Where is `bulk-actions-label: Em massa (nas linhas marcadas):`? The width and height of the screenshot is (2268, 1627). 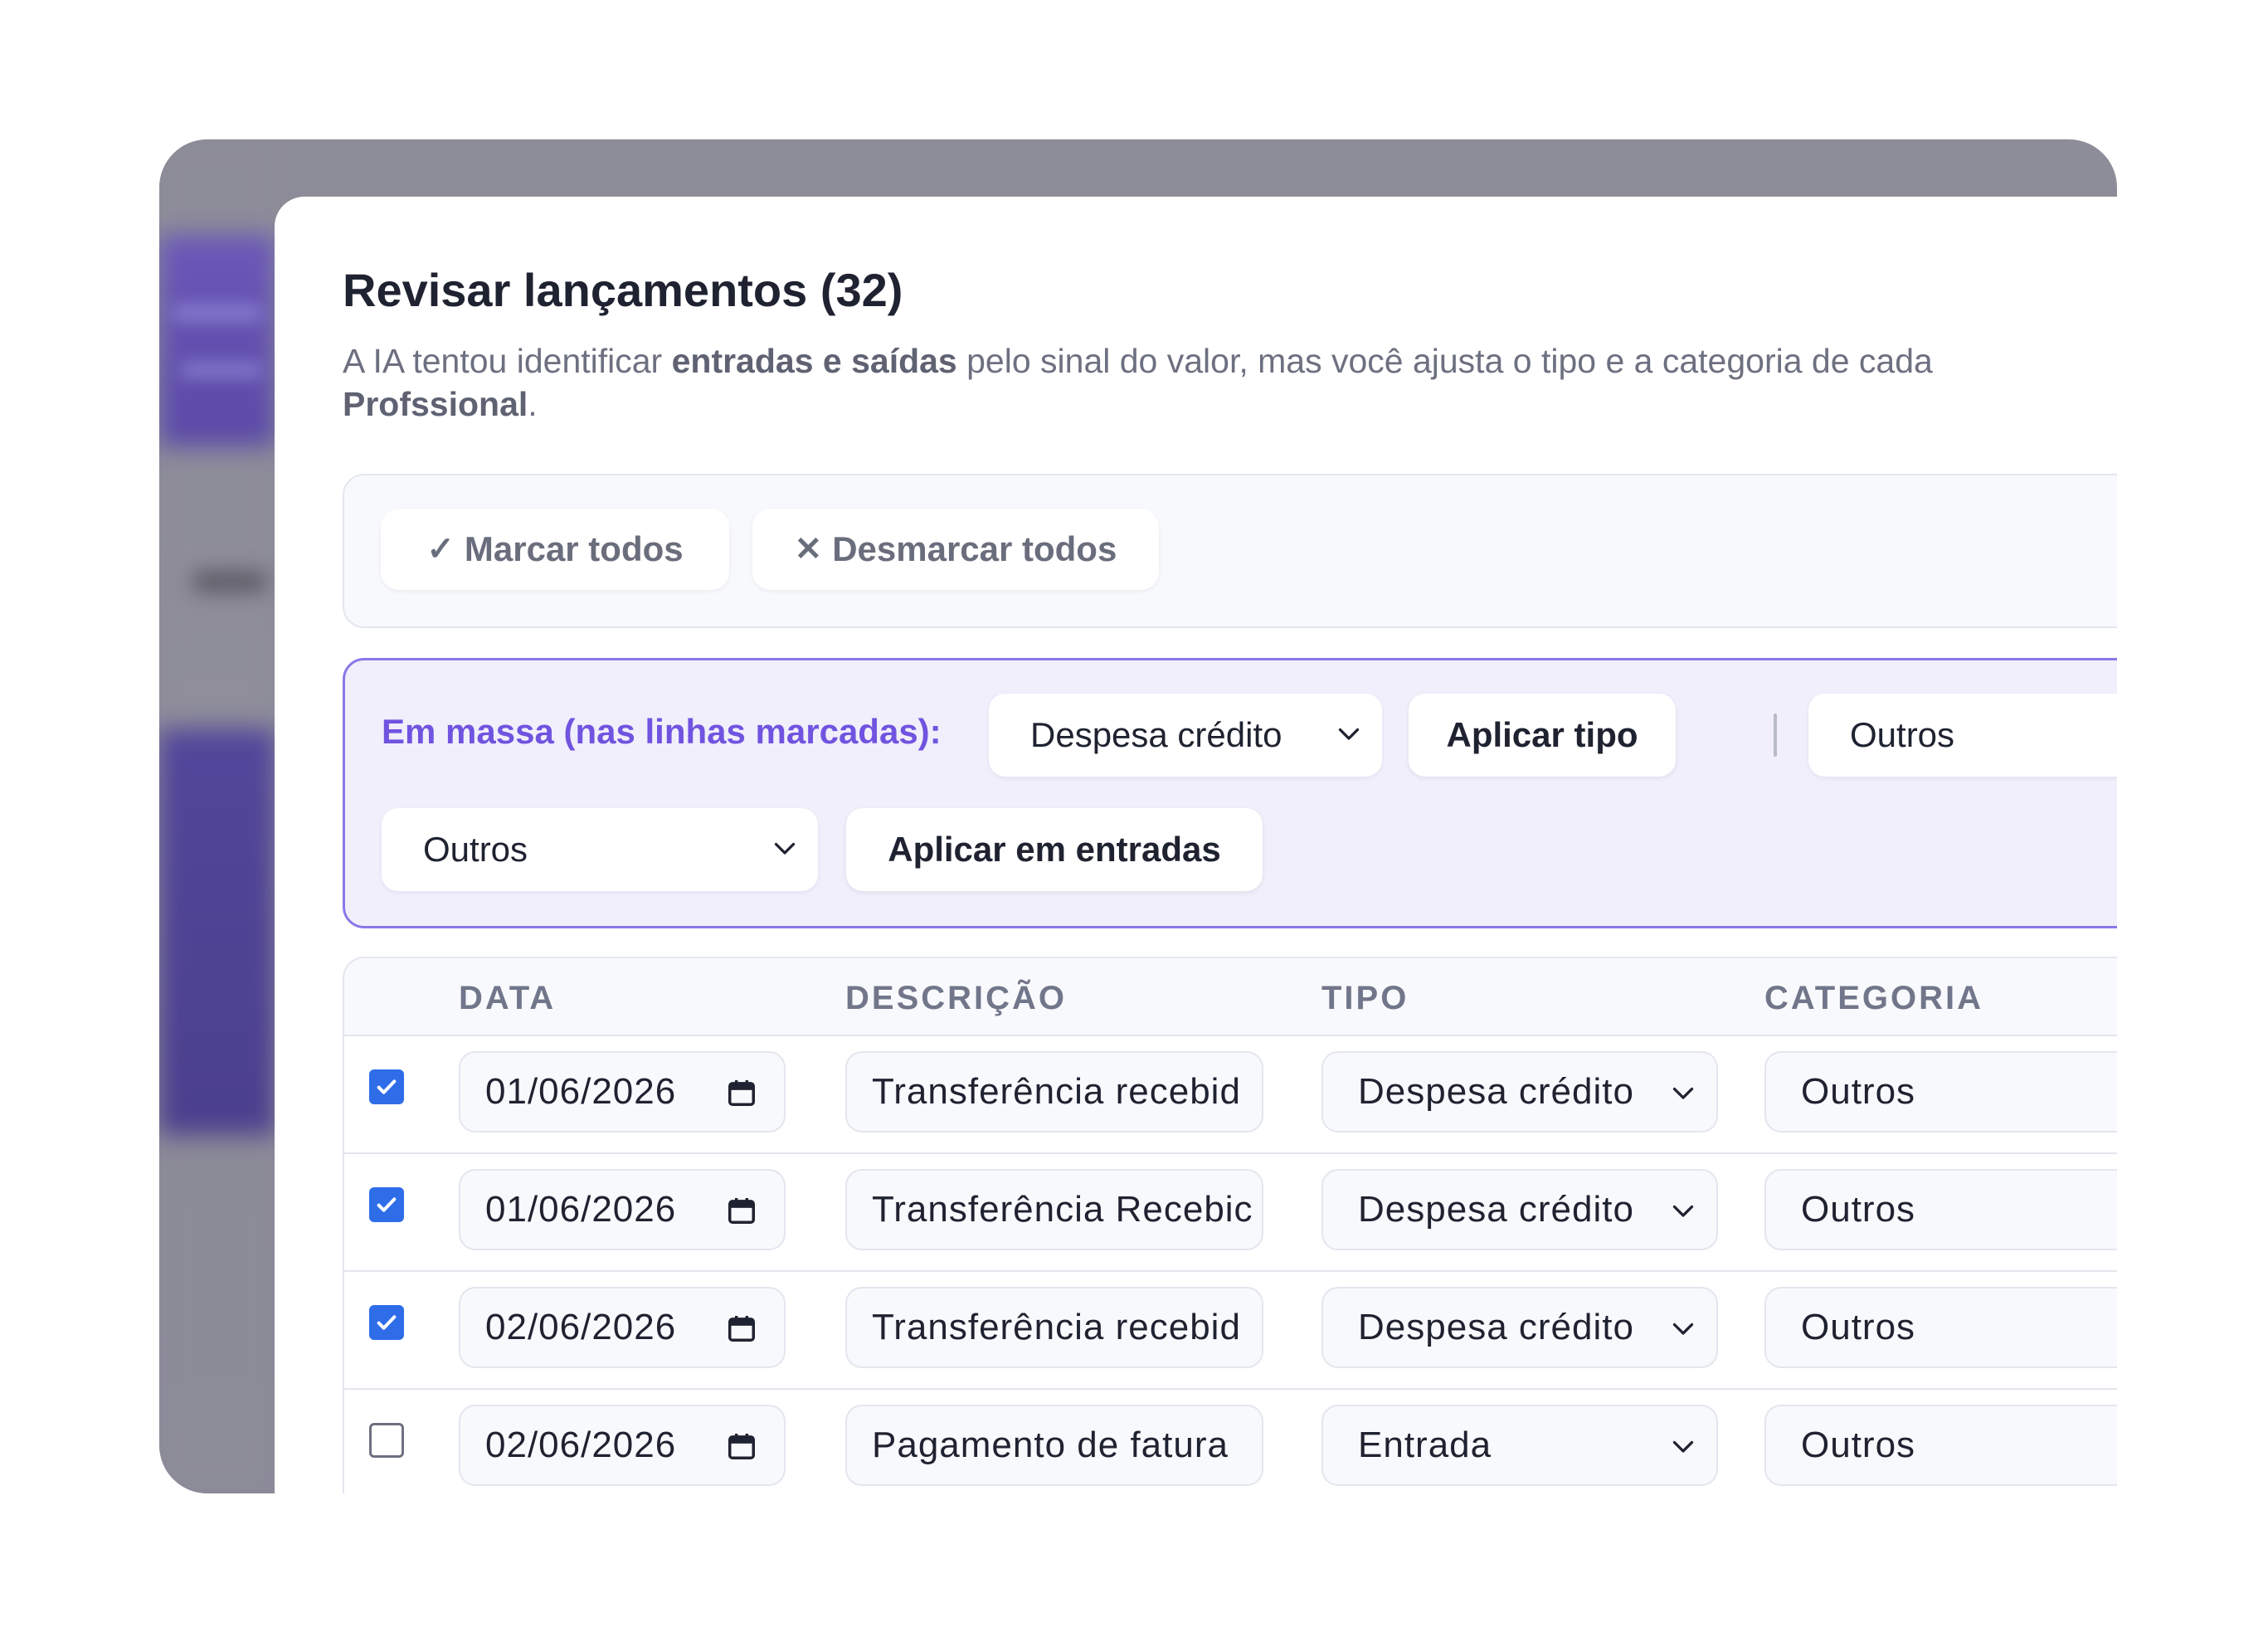 bulk-actions-label: Em massa (nas linhas marcadas): is located at coordinates (662, 731).